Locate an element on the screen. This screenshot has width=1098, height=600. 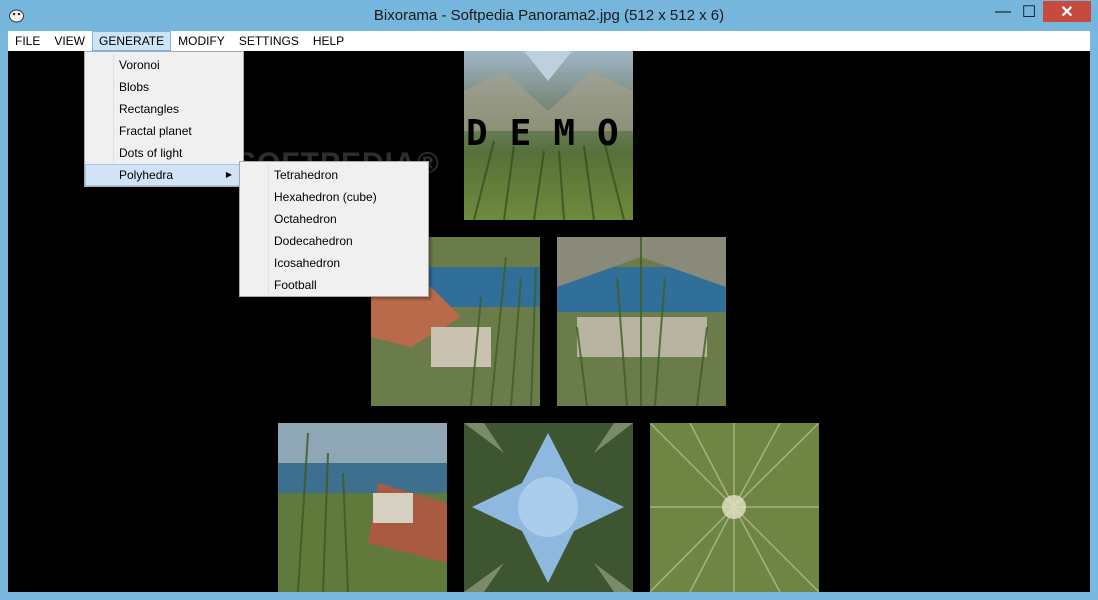
close-icon: ✕ is located at coordinates (1067, 12).